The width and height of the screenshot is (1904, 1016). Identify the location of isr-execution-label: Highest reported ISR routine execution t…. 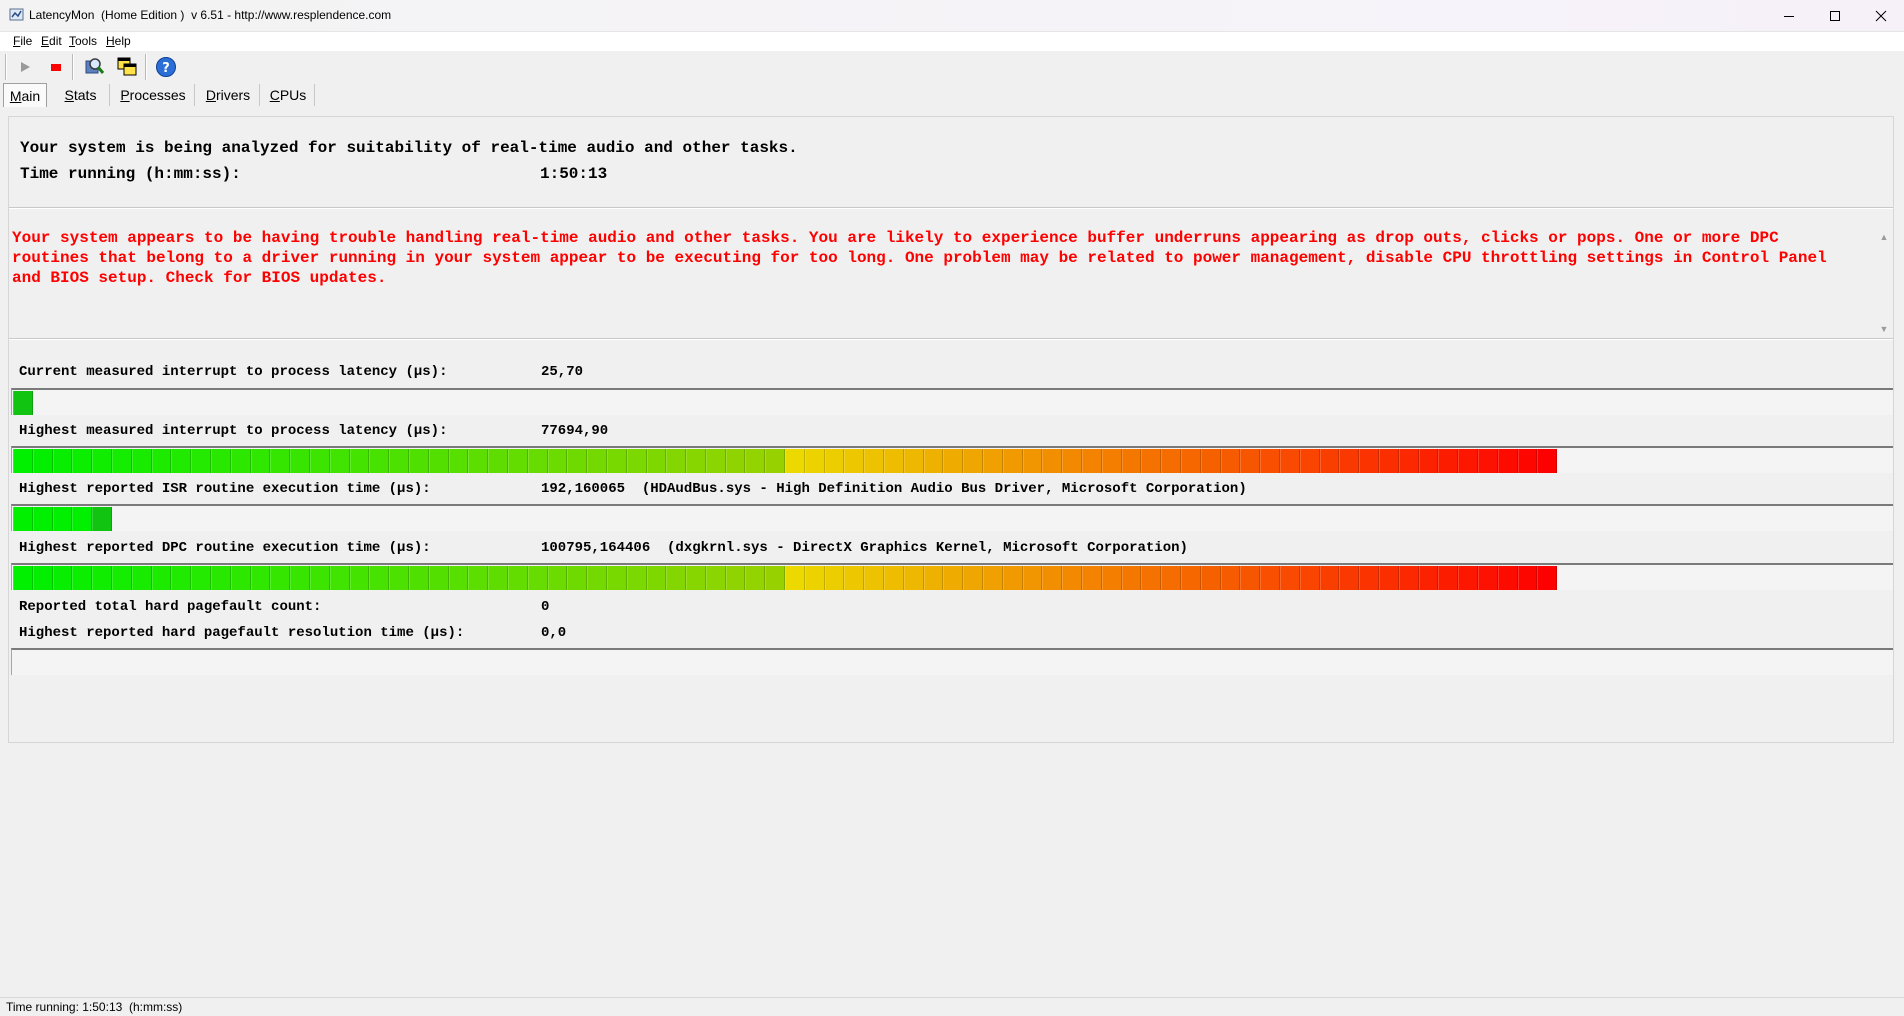
(225, 489).